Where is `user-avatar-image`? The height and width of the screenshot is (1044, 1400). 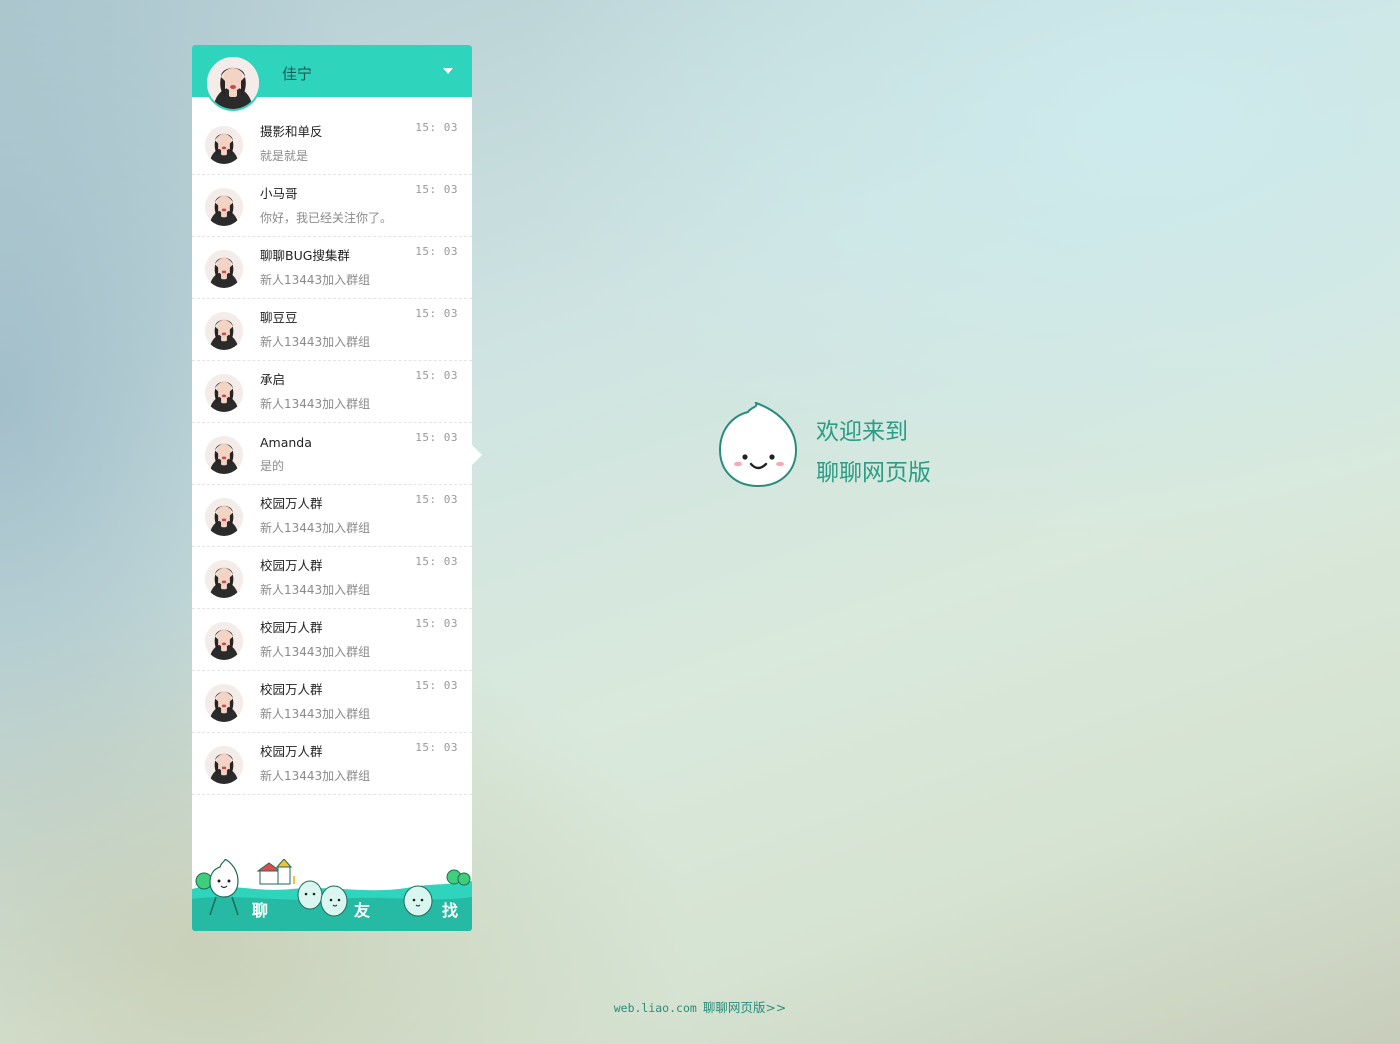 user-avatar-image is located at coordinates (233, 83).